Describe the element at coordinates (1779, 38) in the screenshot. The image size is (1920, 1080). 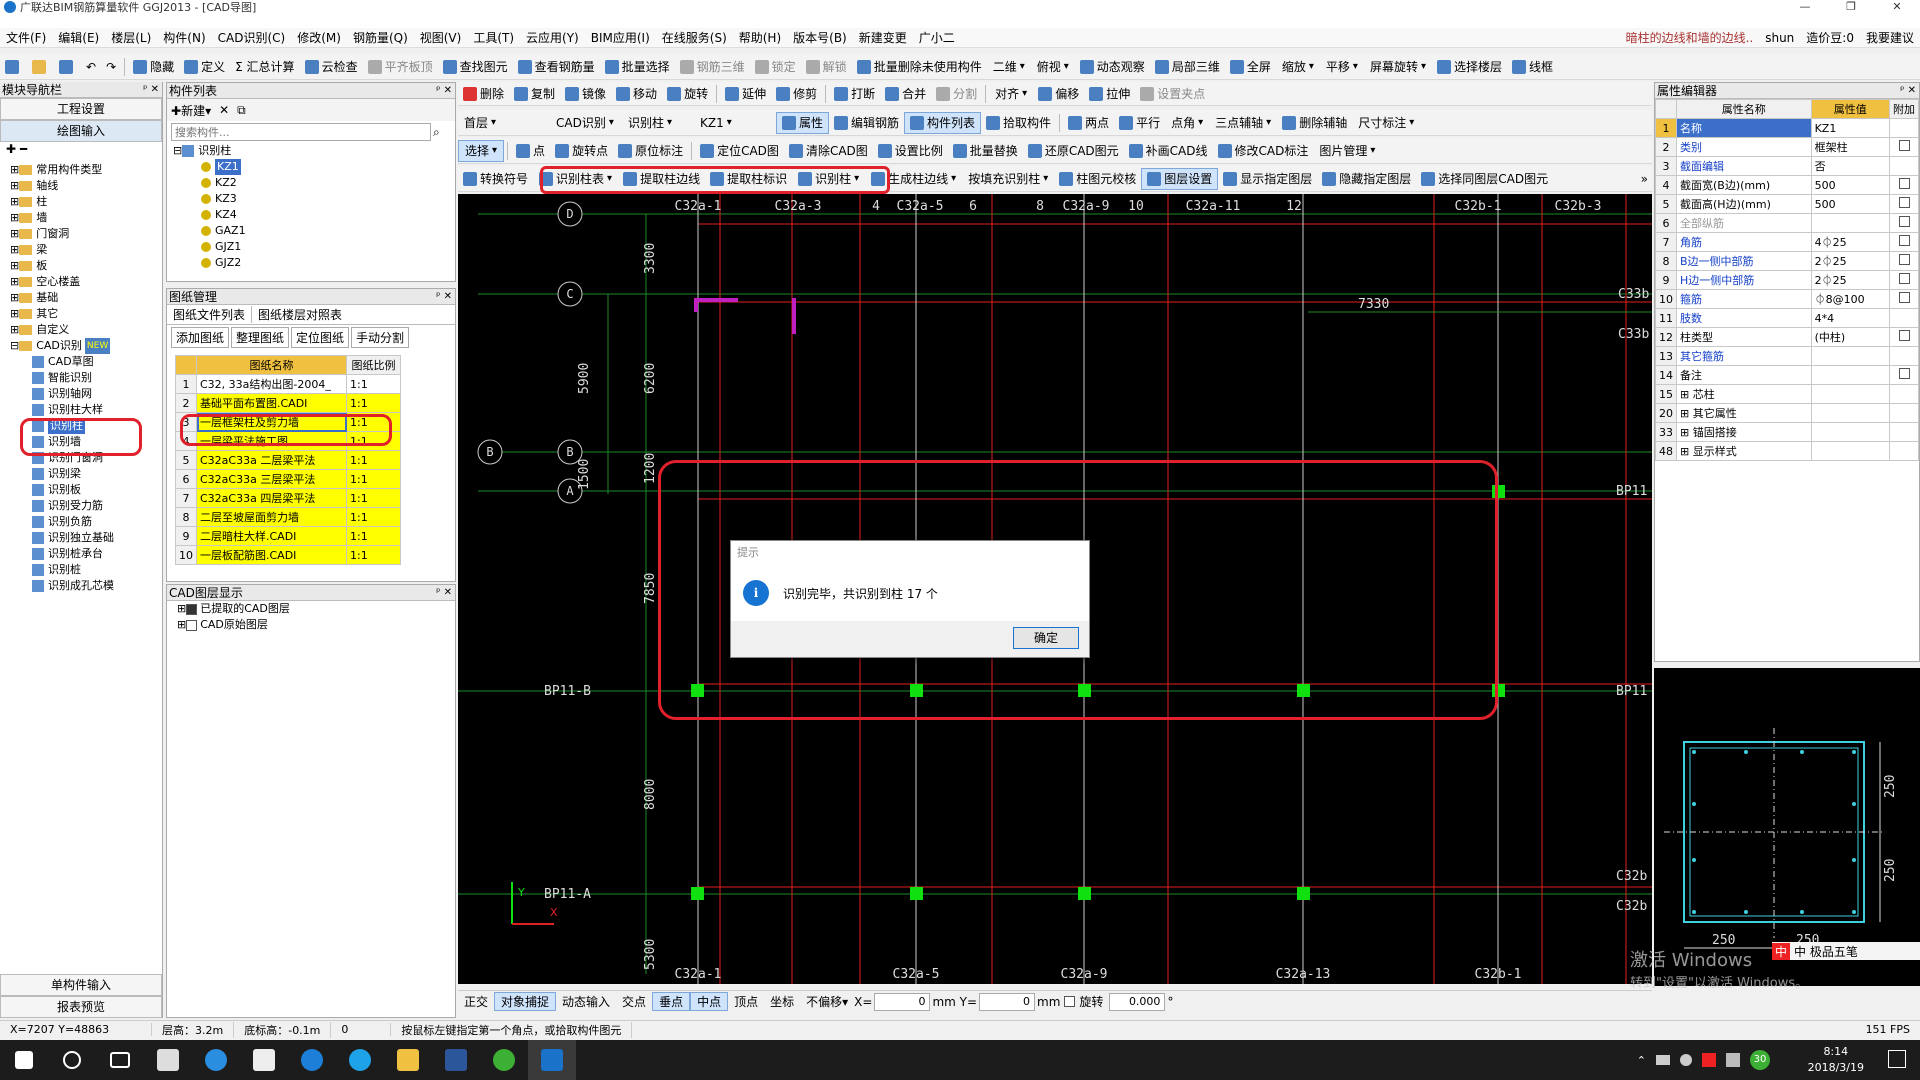
I see `user-name: shun` at that location.